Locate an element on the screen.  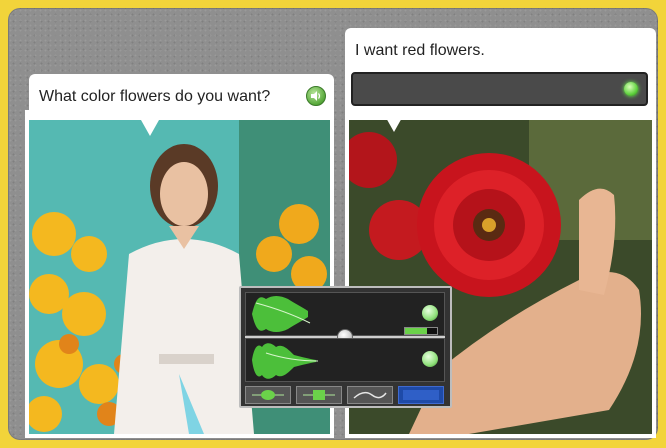
speech-input-bar is located at coordinates (499, 89).